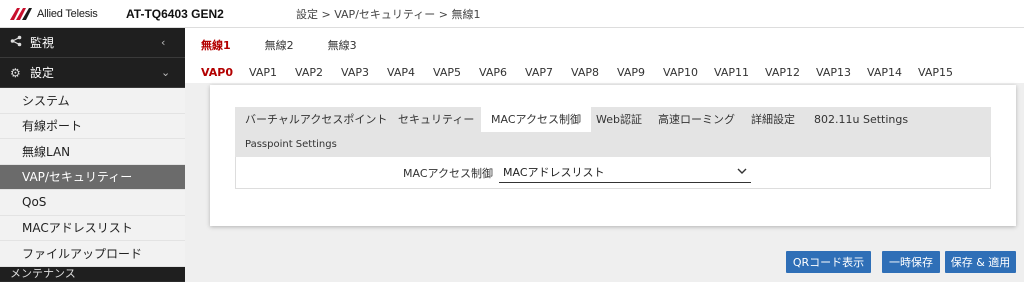  I want to click on tab-security: セキュリティー, so click(436, 119).